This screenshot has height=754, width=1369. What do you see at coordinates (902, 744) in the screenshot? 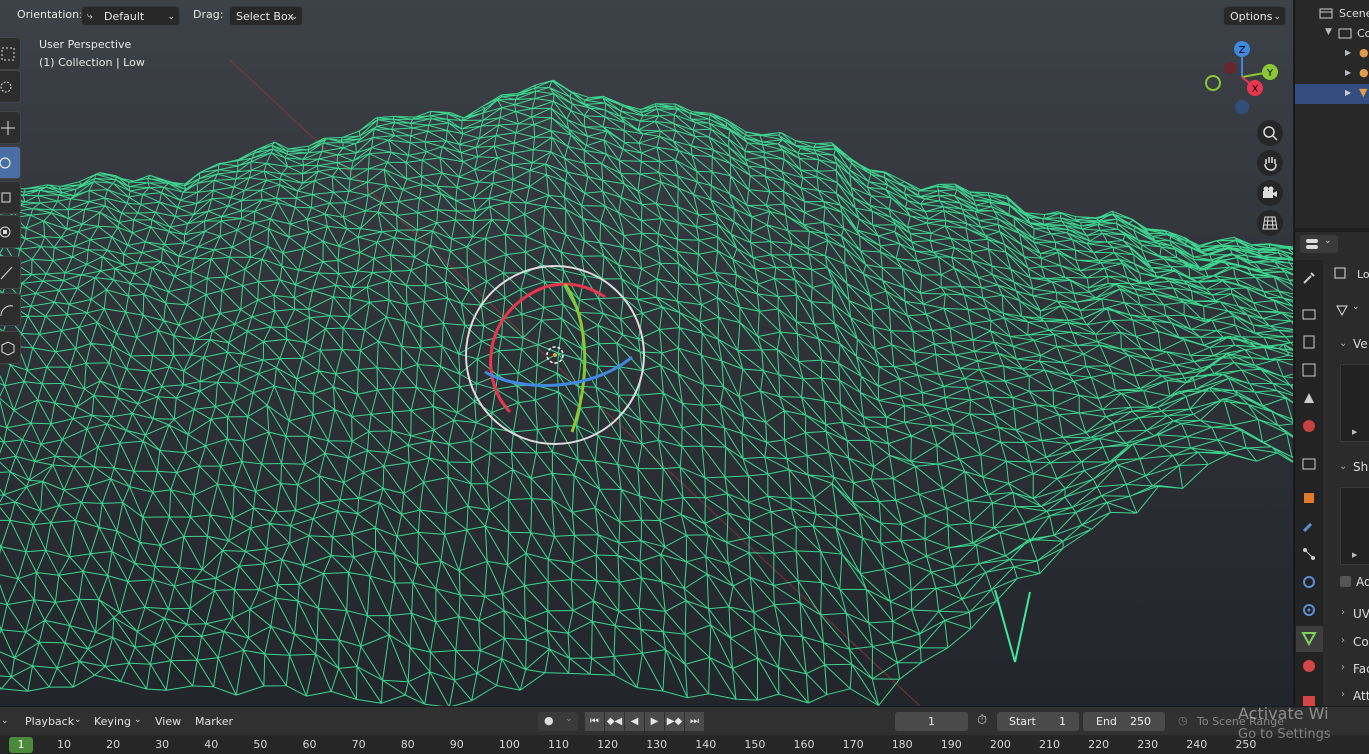
I see `ruler-tick-label: 180` at bounding box center [902, 744].